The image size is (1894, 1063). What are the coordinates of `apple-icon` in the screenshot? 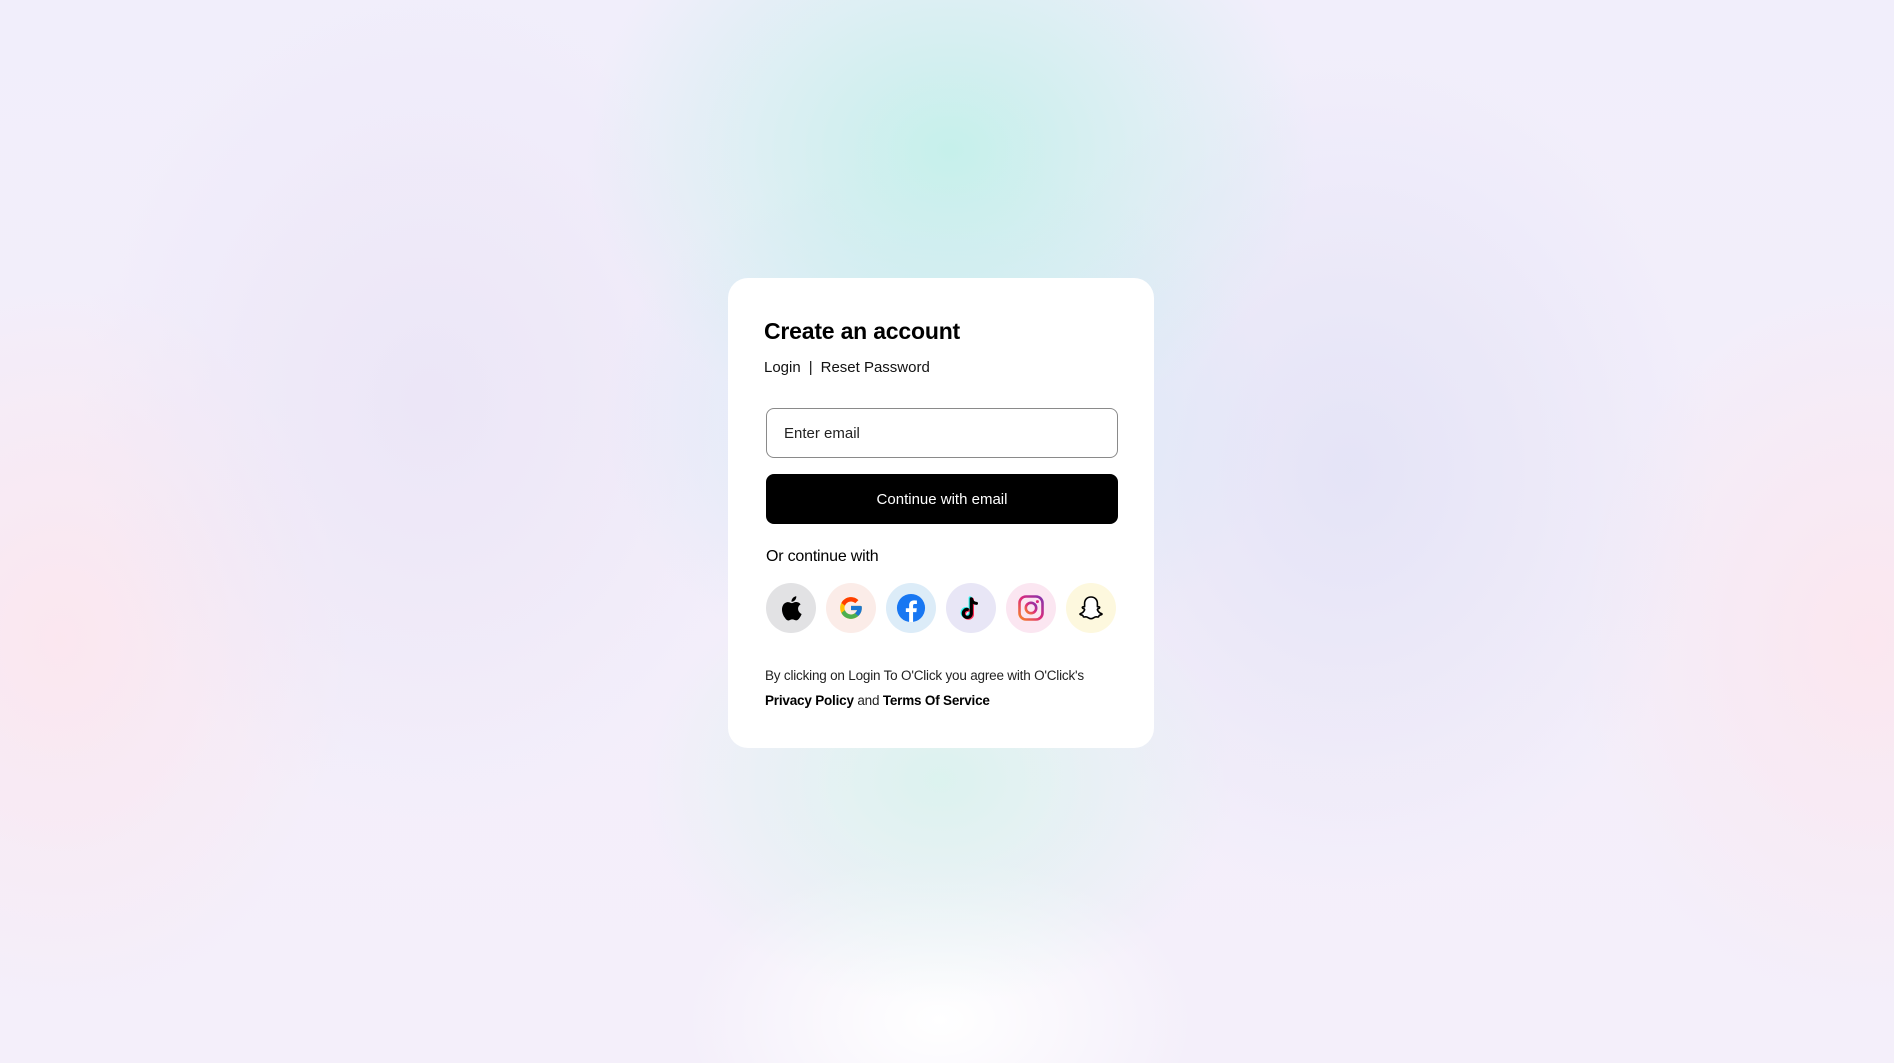 It's located at (791, 608).